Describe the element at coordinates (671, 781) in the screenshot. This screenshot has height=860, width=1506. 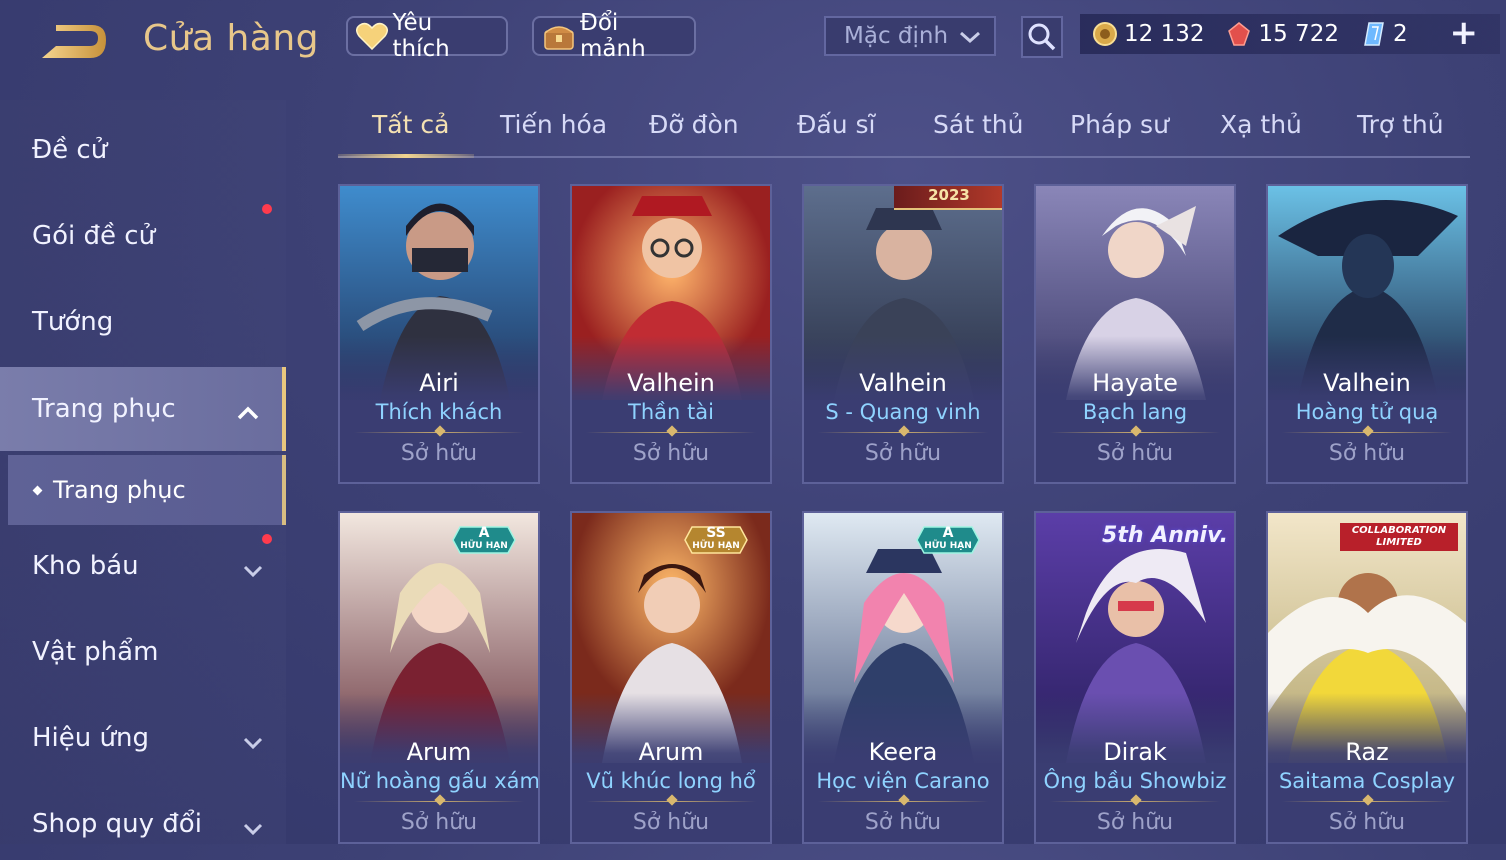
I see `skin-name: Vũ khúc long hổ` at that location.